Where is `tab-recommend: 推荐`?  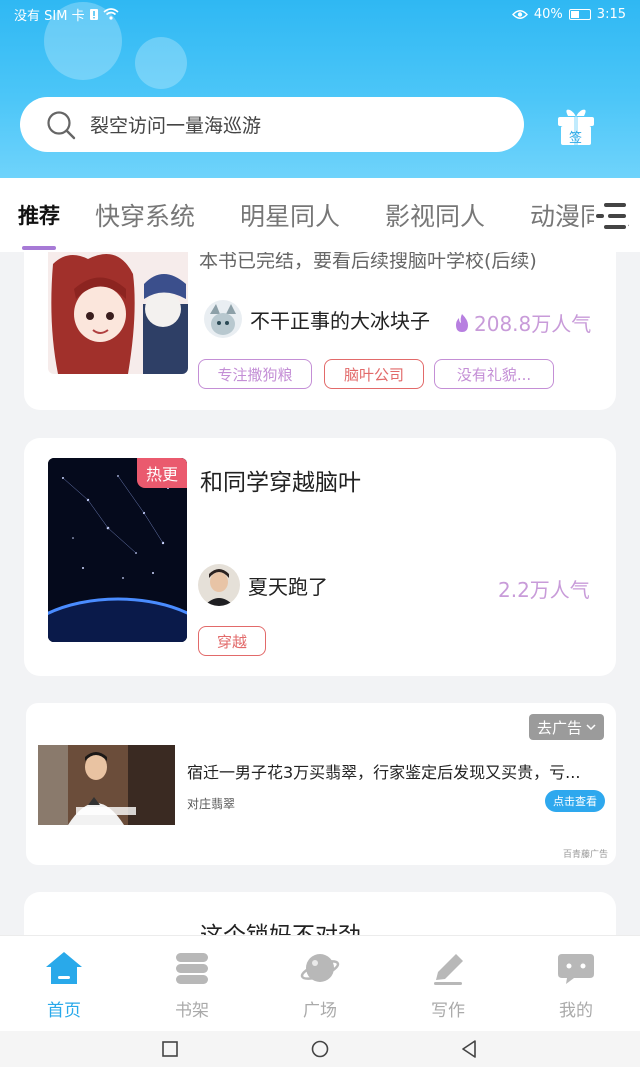
tab-recommend: 推荐 is located at coordinates (39, 215).